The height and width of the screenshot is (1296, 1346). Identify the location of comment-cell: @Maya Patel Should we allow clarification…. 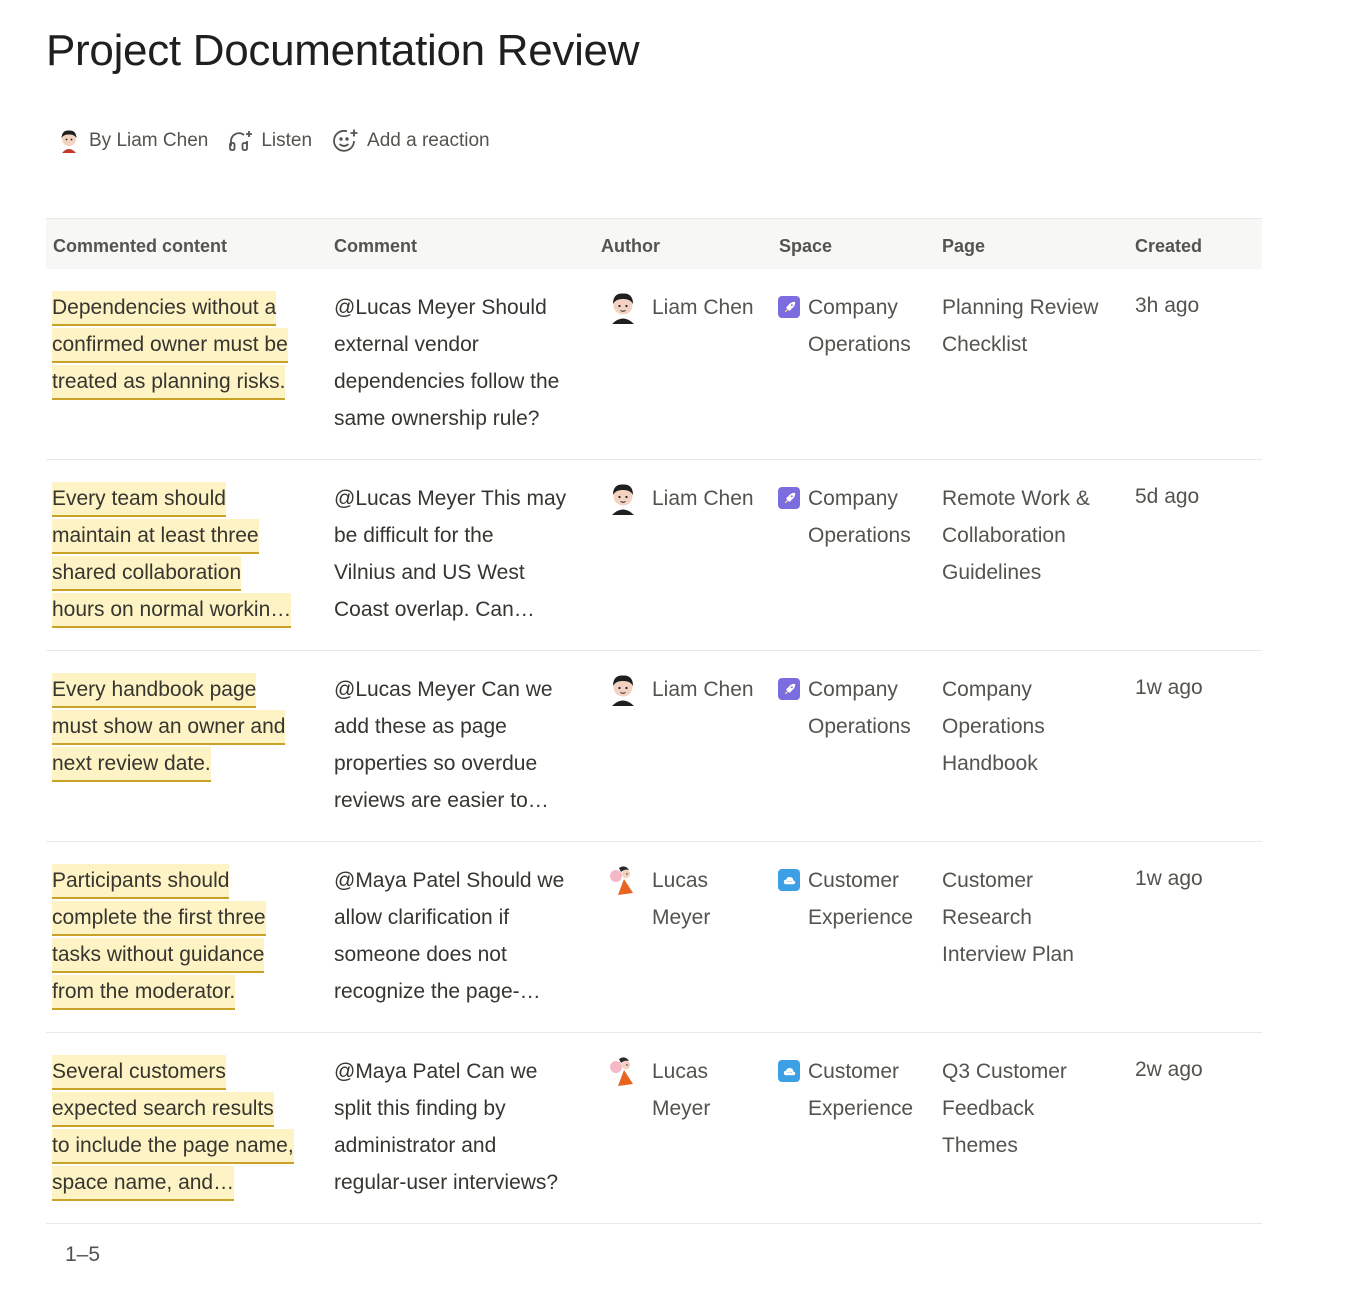
(463, 936).